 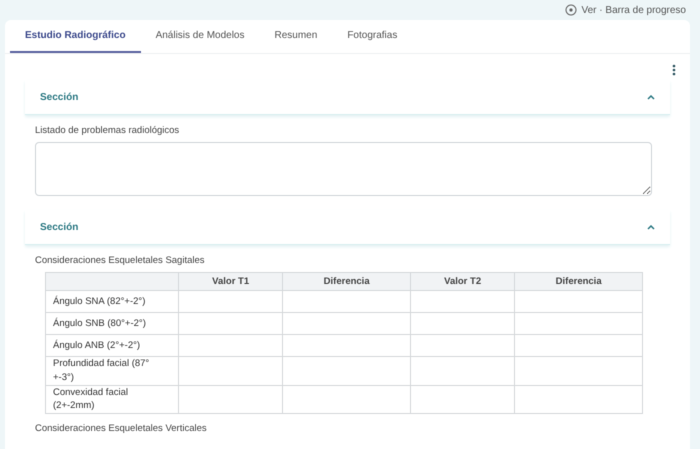 I want to click on more-options-icon, so click(x=674, y=70).